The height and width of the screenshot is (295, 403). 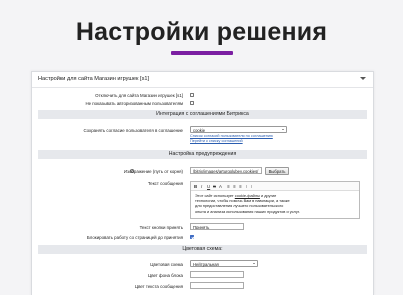 I want to click on align-center-icon: ≡, so click(x=234, y=186).